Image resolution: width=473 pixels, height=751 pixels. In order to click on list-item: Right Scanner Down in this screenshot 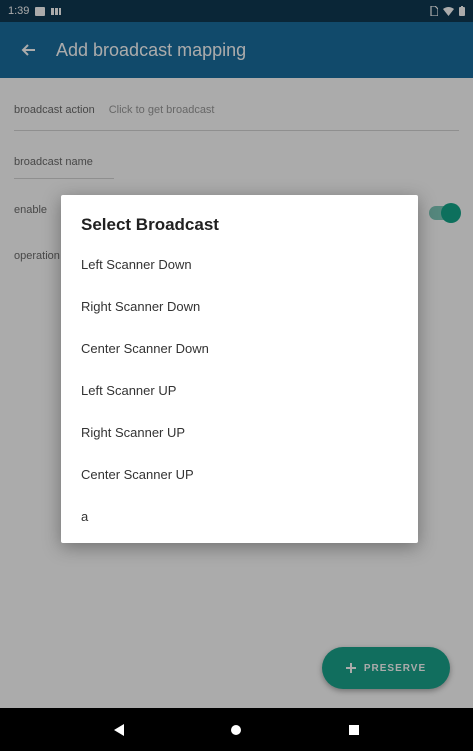, I will do `click(239, 306)`.